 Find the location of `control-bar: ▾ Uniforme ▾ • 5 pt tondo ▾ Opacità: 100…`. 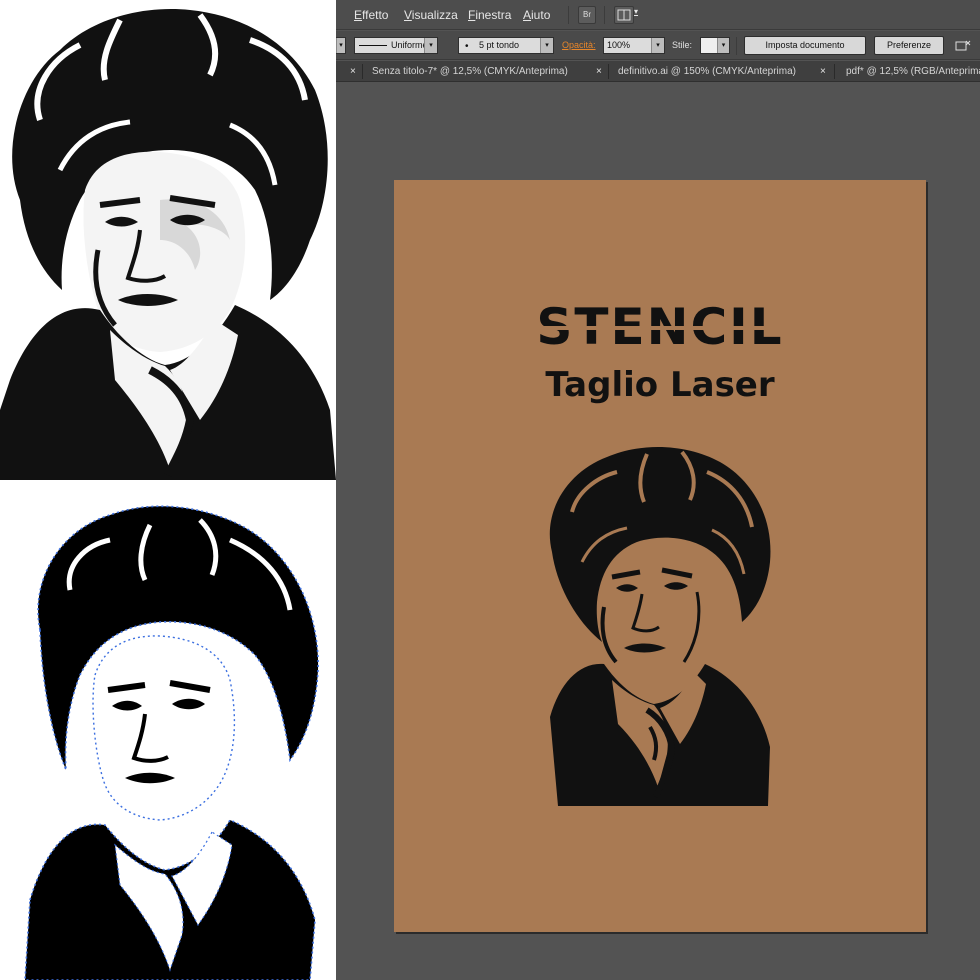

control-bar: ▾ Uniforme ▾ • 5 pt tondo ▾ Opacità: 100… is located at coordinates (658, 45).